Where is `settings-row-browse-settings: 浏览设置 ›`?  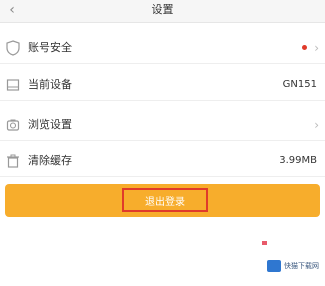
settings-row-browse-settings: 浏览设置 › is located at coordinates (162, 125).